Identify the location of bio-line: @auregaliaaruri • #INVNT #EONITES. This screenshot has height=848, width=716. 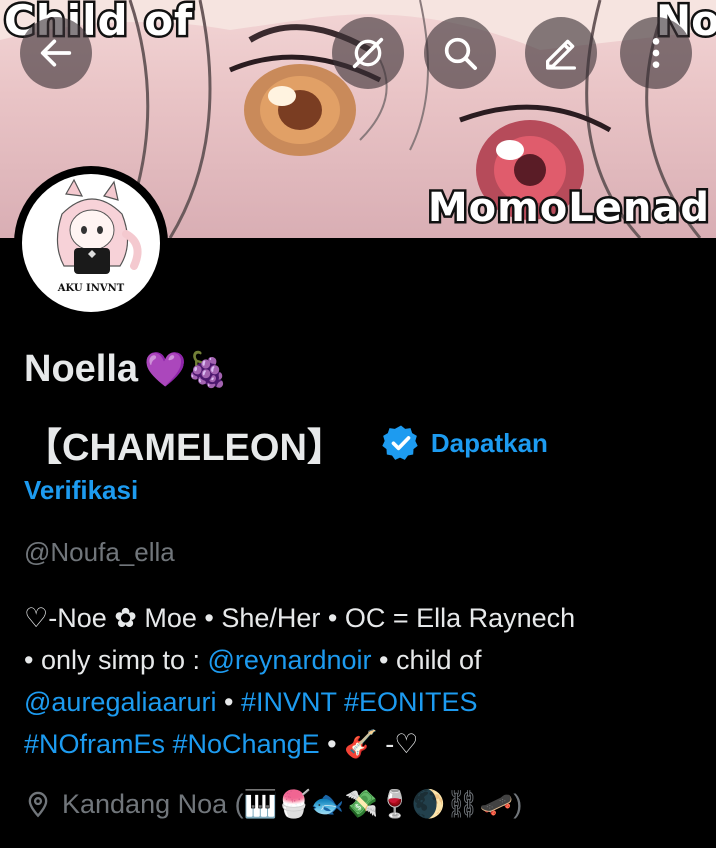
(354, 702).